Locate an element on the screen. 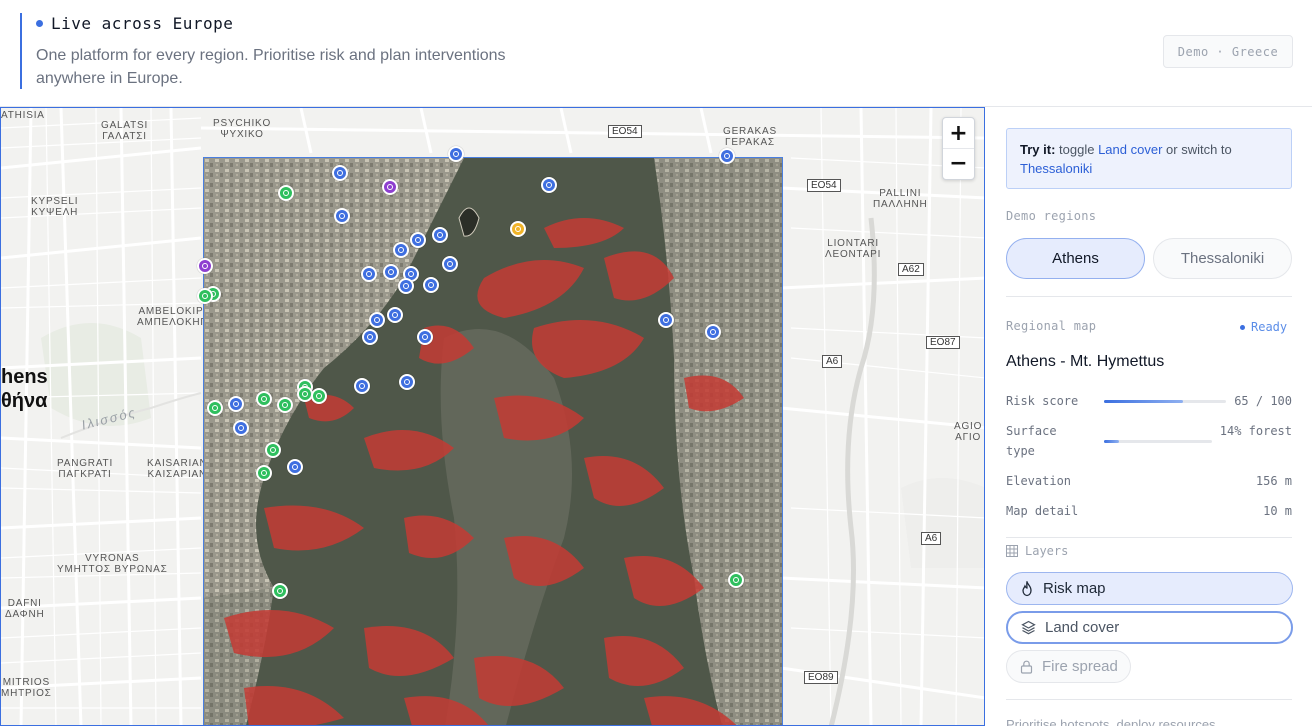 Image resolution: width=1312 pixels, height=726 pixels. metric-risk-score: Risk score 65 / 100 is located at coordinates (1149, 401).